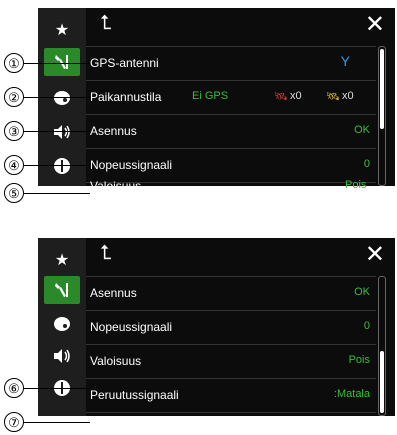  What do you see at coordinates (14, 422) in the screenshot?
I see `callout-7: ⑦` at bounding box center [14, 422].